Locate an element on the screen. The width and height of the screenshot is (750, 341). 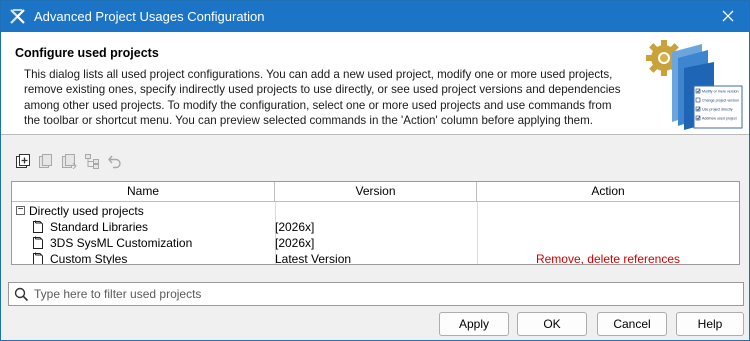
project-name: 3DS SysML Customization is located at coordinates (121, 243).